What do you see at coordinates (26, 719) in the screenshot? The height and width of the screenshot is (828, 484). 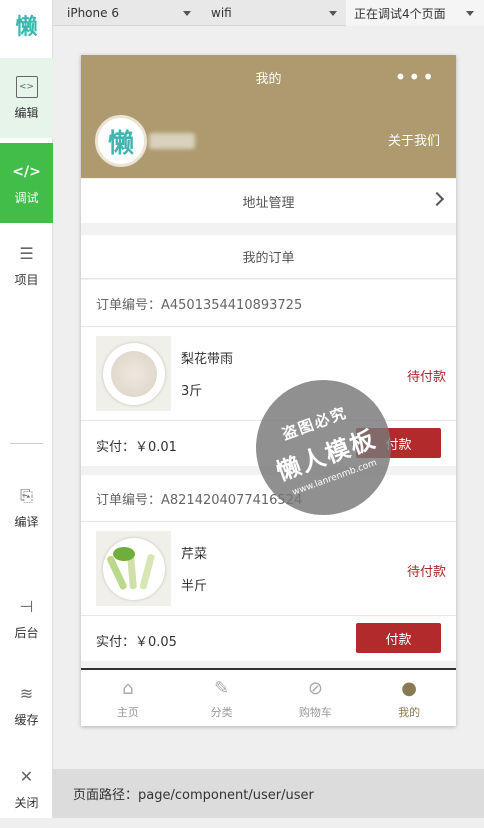 I see `sidebar-item-label: 缓存` at bounding box center [26, 719].